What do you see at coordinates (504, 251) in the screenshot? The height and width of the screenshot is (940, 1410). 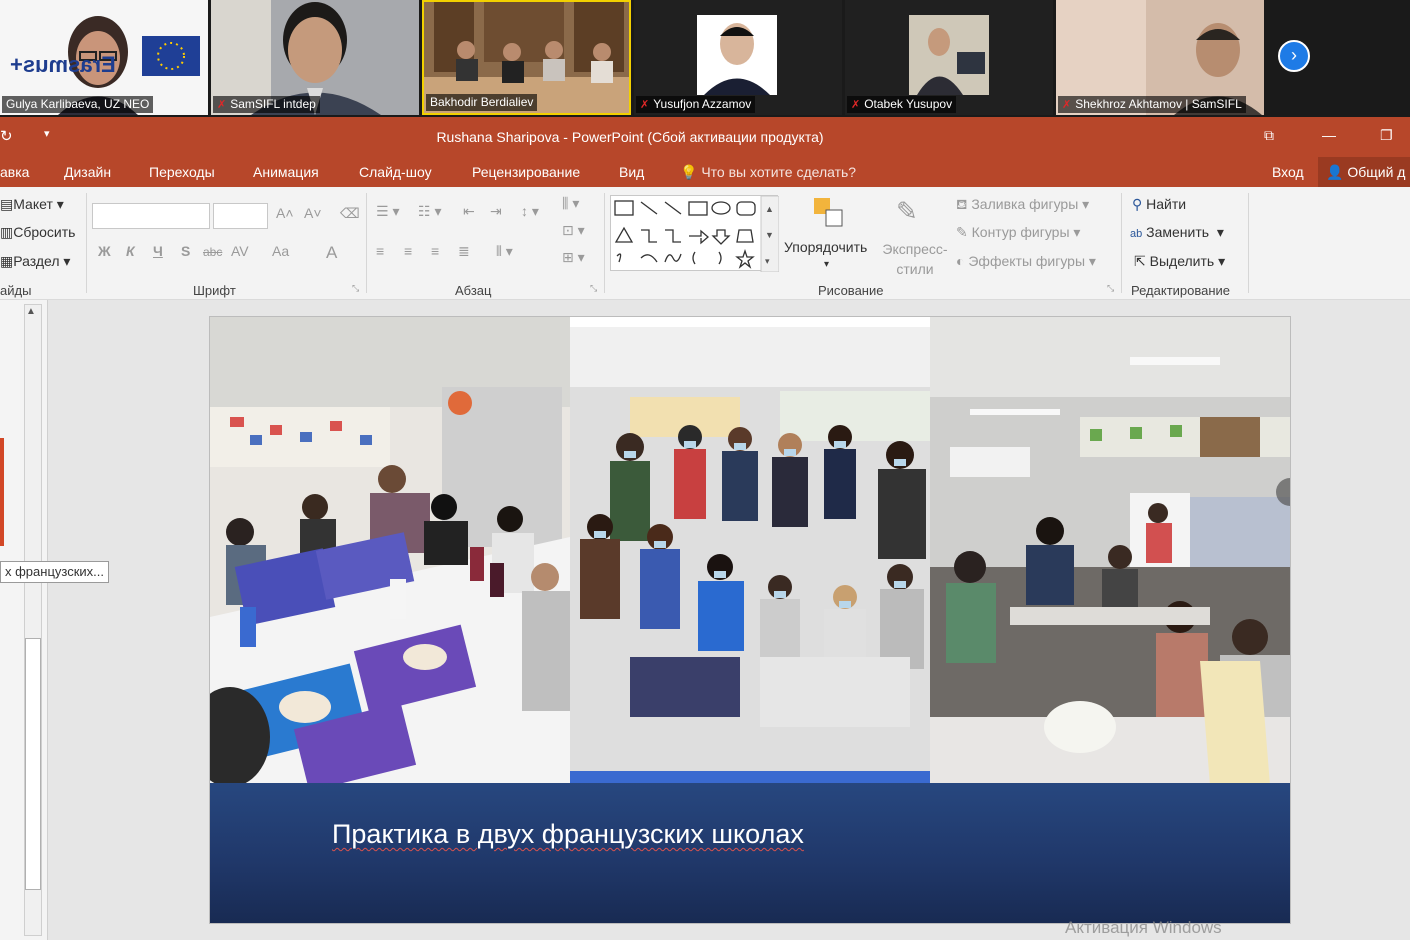 I see `columns-icon: ⫴ ▾` at bounding box center [504, 251].